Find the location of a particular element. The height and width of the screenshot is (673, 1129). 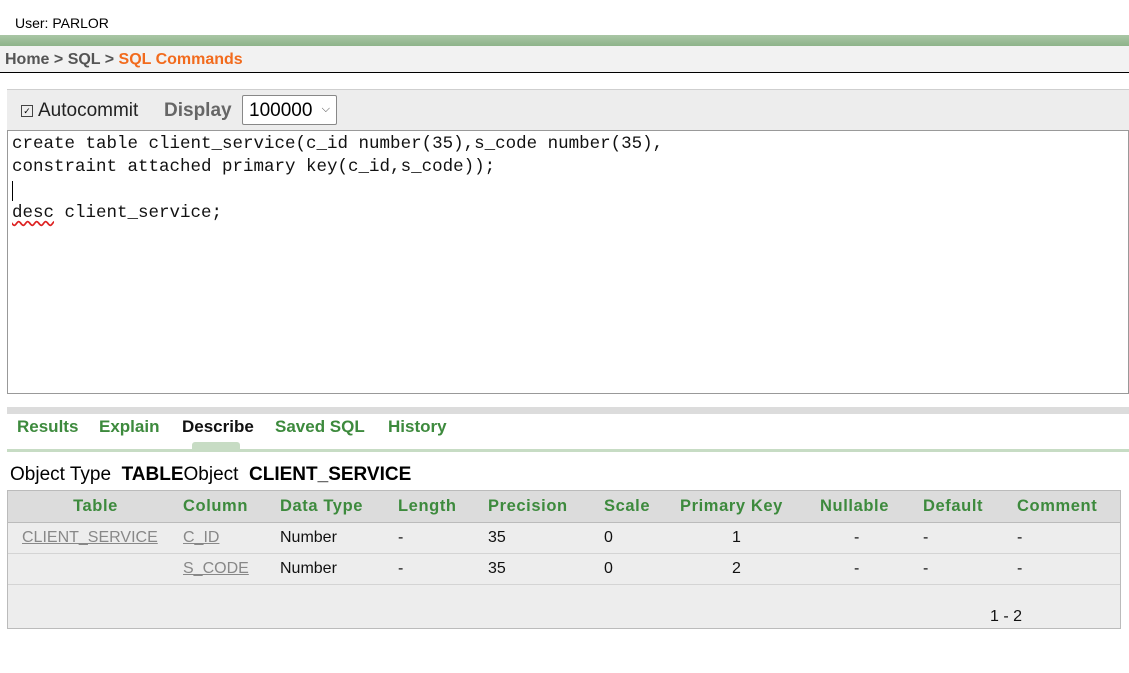

column-header: Precision is located at coordinates (546, 507).